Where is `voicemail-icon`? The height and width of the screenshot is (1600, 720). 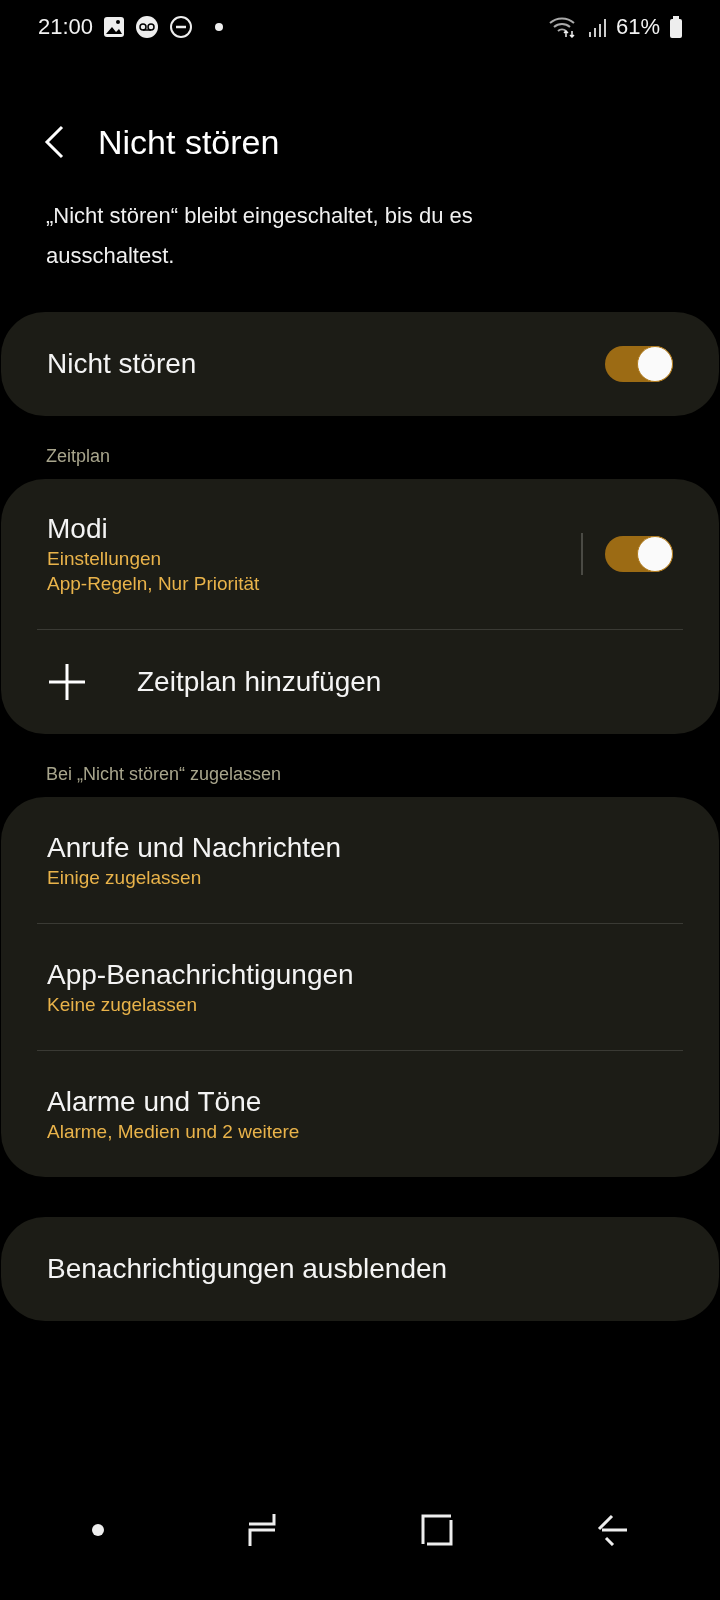
voicemail-icon is located at coordinates (147, 27).